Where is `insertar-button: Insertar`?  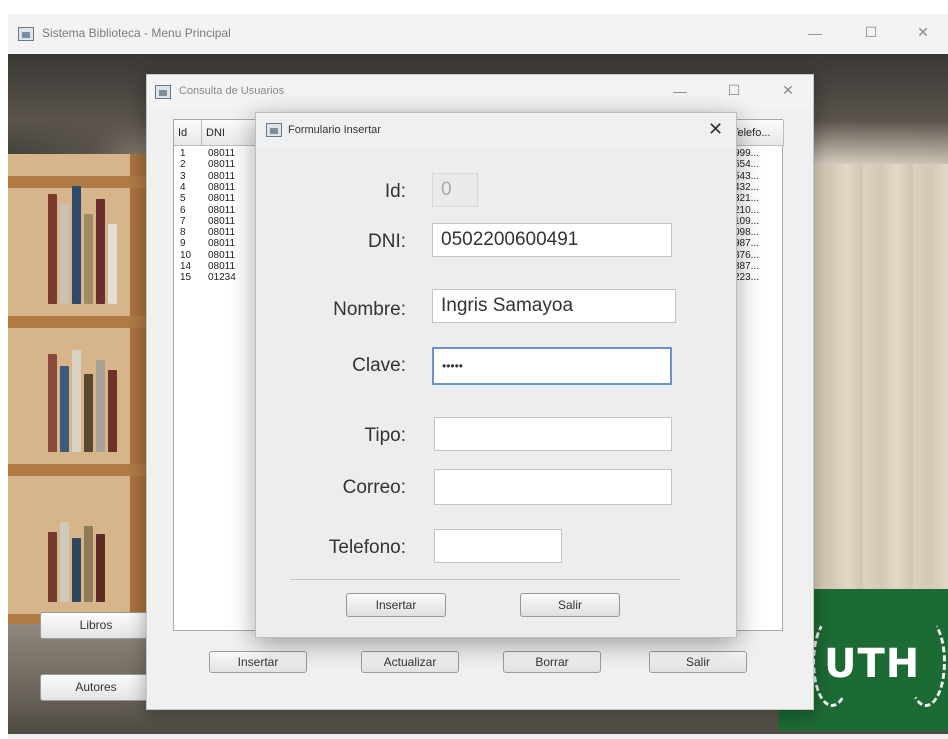 insertar-button: Insertar is located at coordinates (258, 662).